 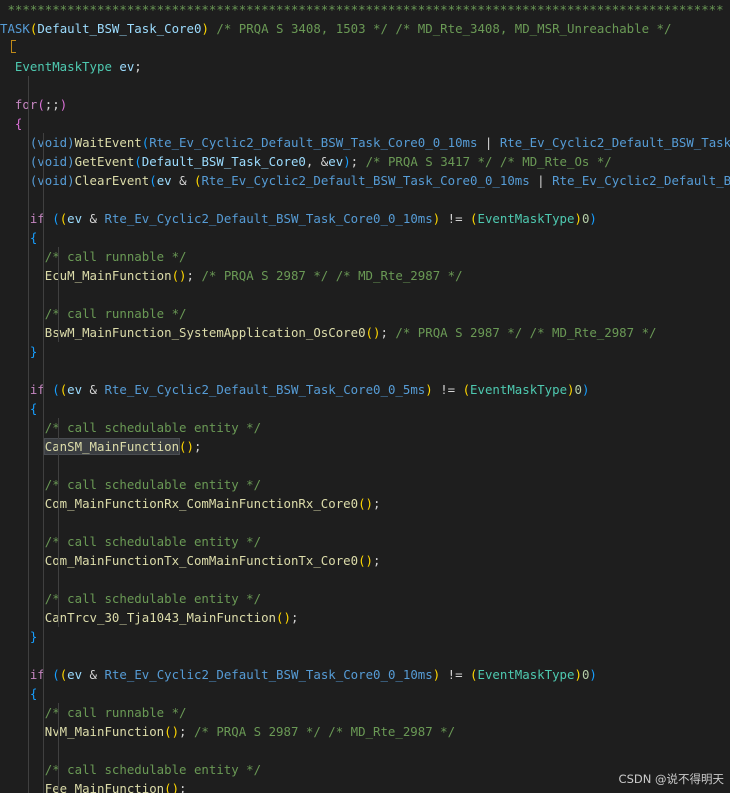 I want to click on code-token: WaitEvent, so click(x=108, y=142).